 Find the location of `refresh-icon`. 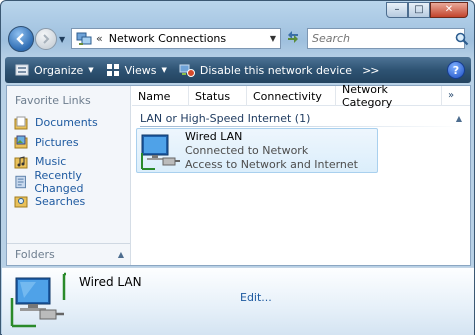

refresh-icon is located at coordinates (293, 37).